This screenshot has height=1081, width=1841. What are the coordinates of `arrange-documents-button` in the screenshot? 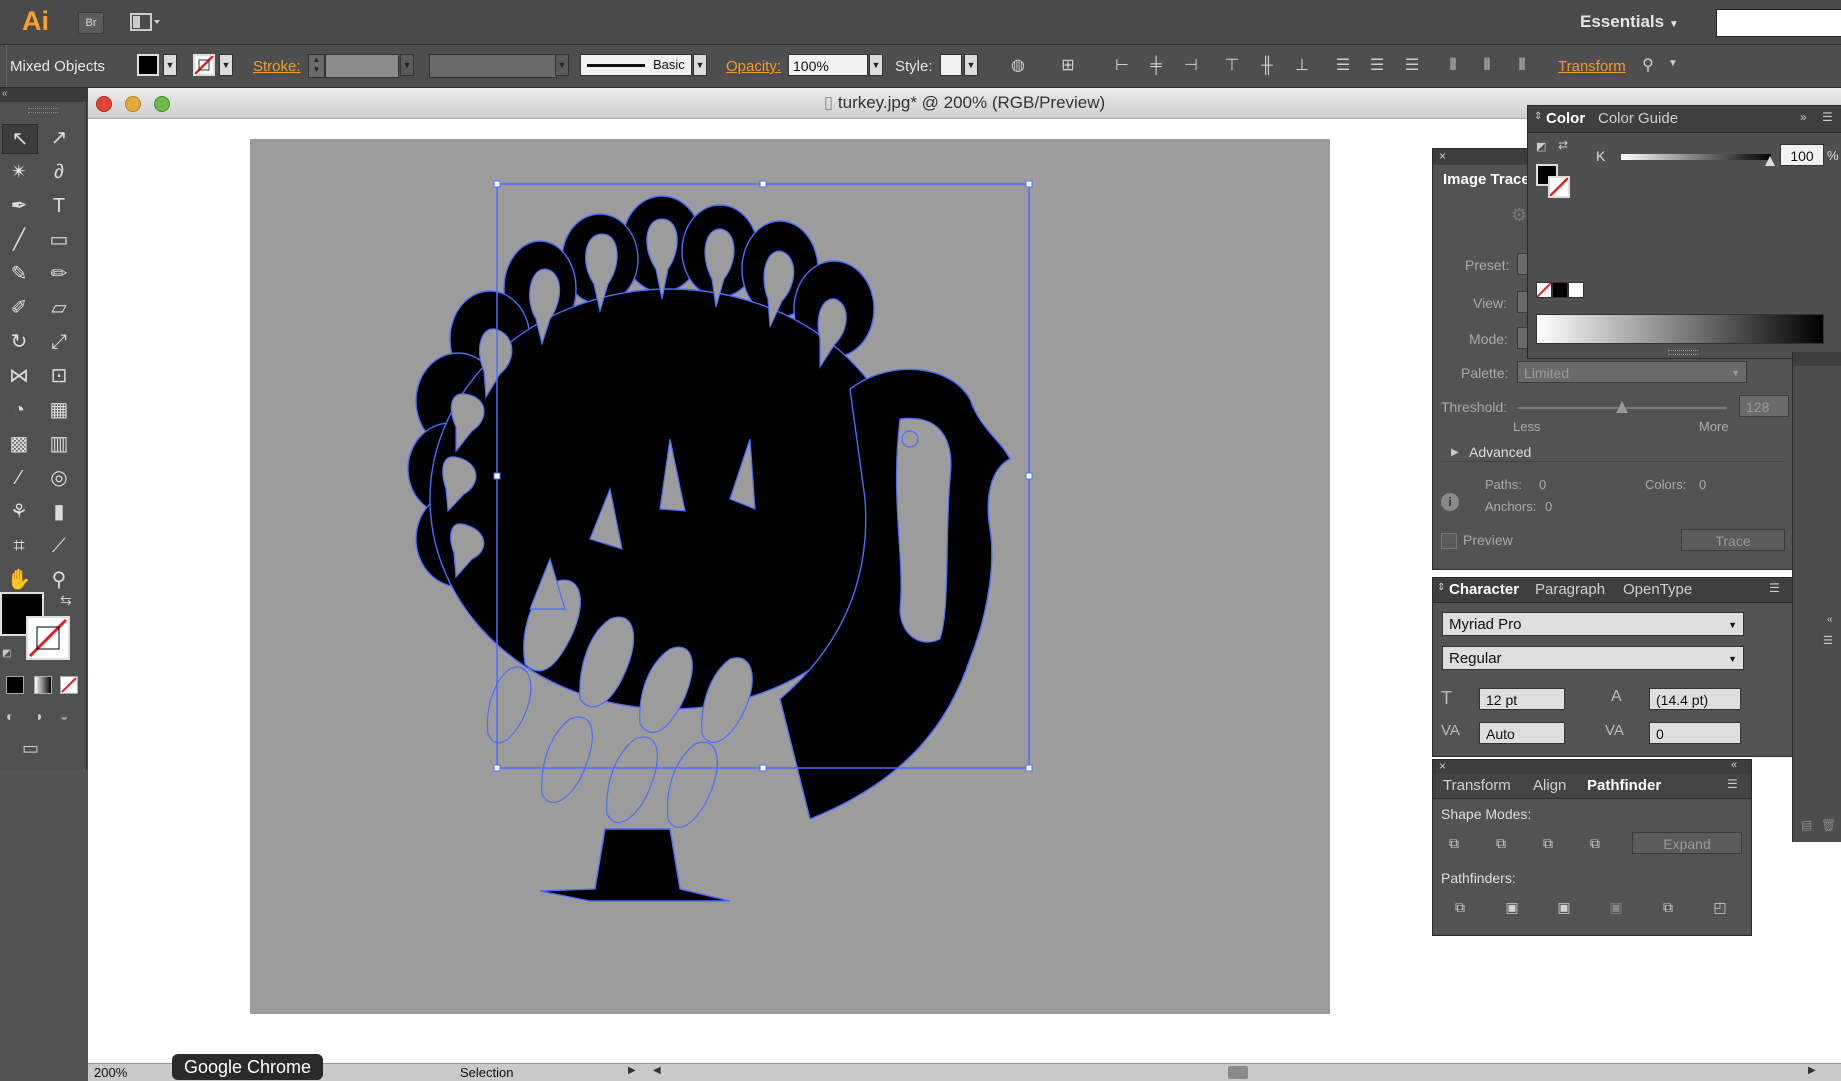 It's located at (145, 22).